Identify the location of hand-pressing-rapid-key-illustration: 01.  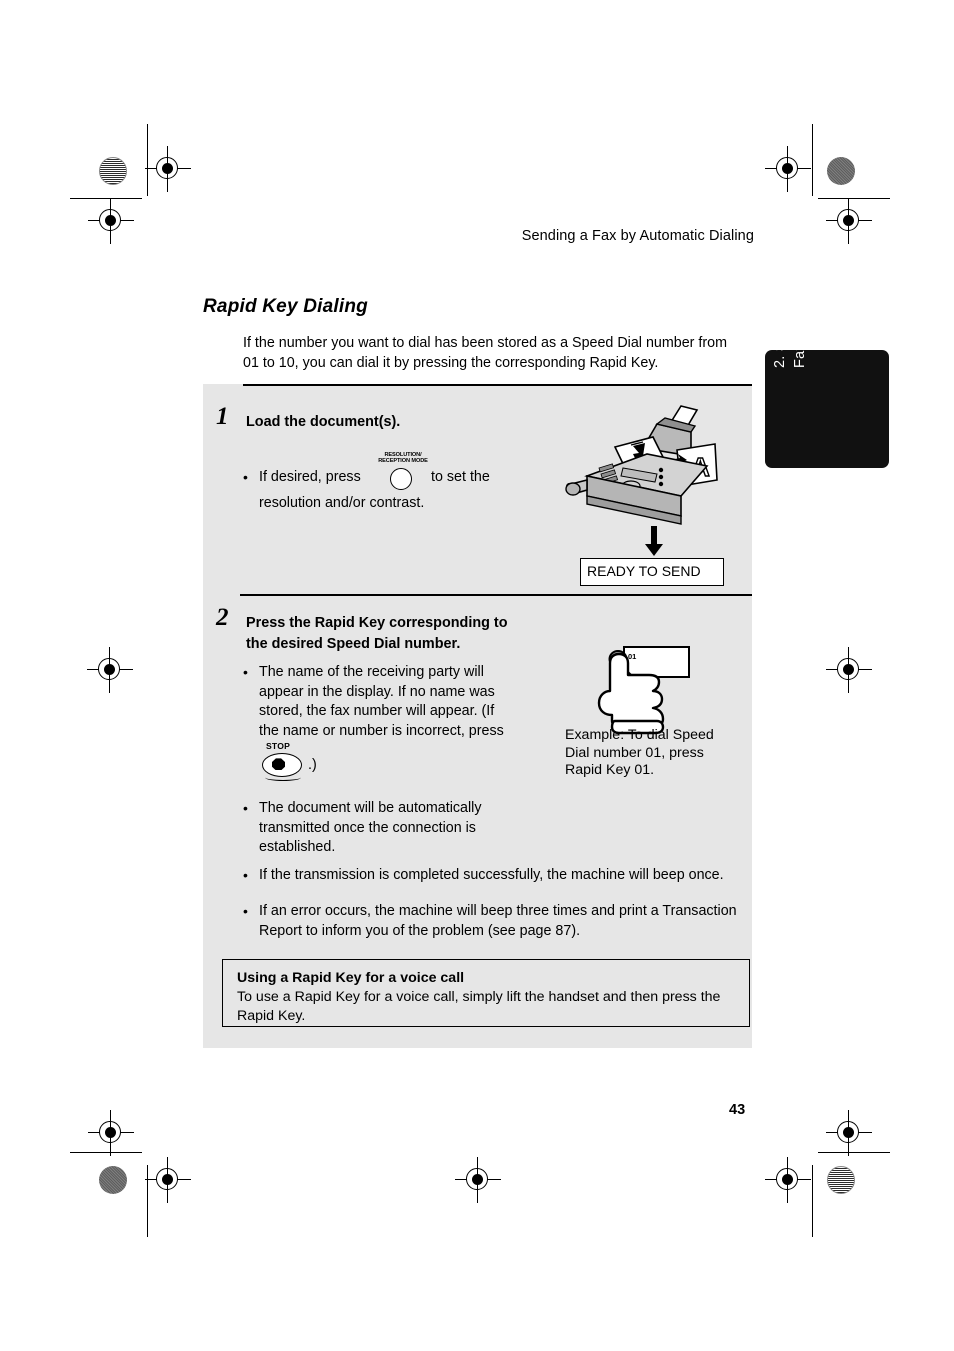
(652, 685).